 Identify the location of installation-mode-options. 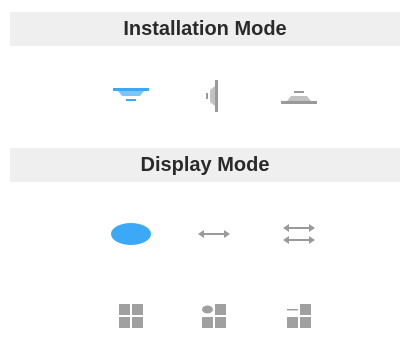
(206, 96).